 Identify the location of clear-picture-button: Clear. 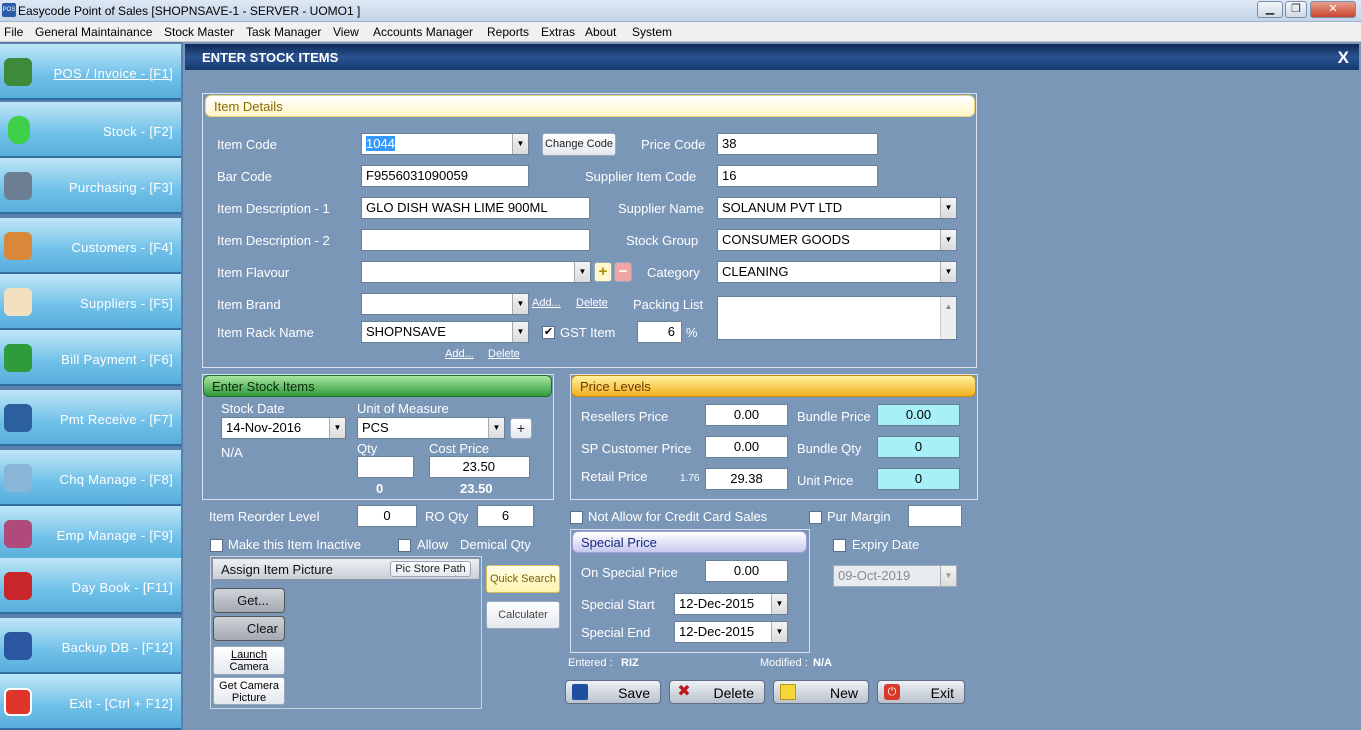
(249, 628).